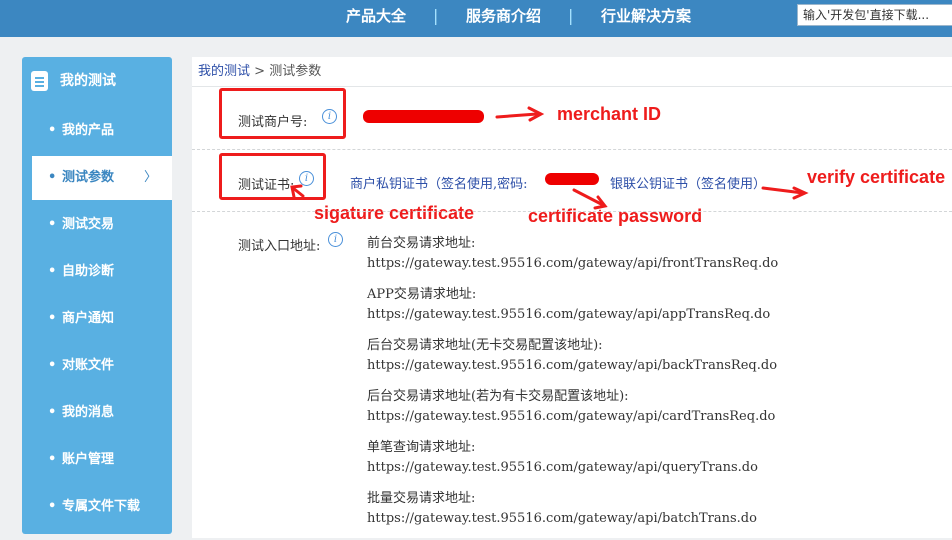  Describe the element at coordinates (549, 158) in the screenshot. I see `annotation-arrows` at that location.